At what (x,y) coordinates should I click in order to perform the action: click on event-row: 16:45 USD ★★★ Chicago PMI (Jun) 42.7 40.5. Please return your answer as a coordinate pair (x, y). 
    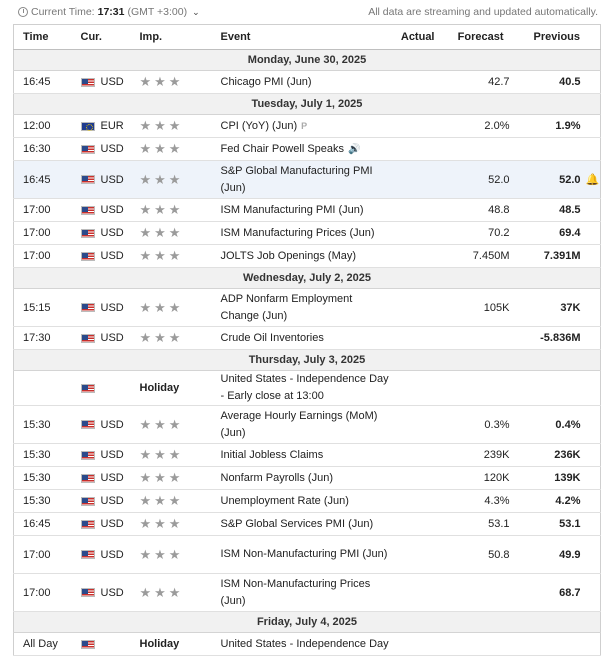
    Looking at the image, I should click on (307, 82).